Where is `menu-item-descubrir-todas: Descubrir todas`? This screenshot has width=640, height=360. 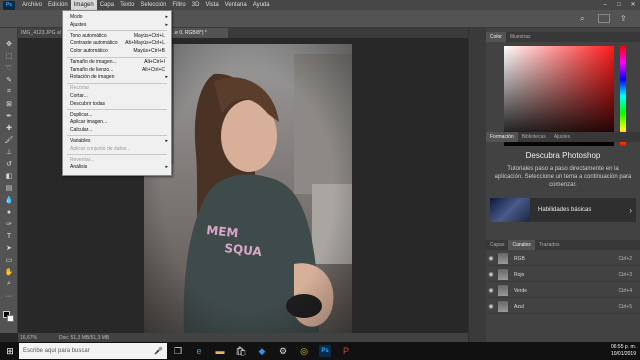 menu-item-descubrir-todas: Descubrir todas is located at coordinates (117, 104).